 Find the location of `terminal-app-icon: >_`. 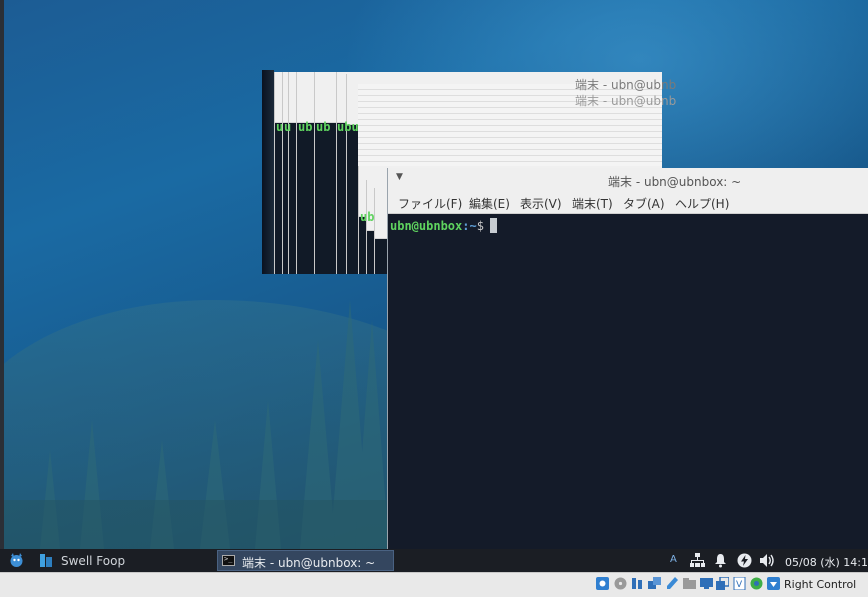

terminal-app-icon: >_ is located at coordinates (228, 560).